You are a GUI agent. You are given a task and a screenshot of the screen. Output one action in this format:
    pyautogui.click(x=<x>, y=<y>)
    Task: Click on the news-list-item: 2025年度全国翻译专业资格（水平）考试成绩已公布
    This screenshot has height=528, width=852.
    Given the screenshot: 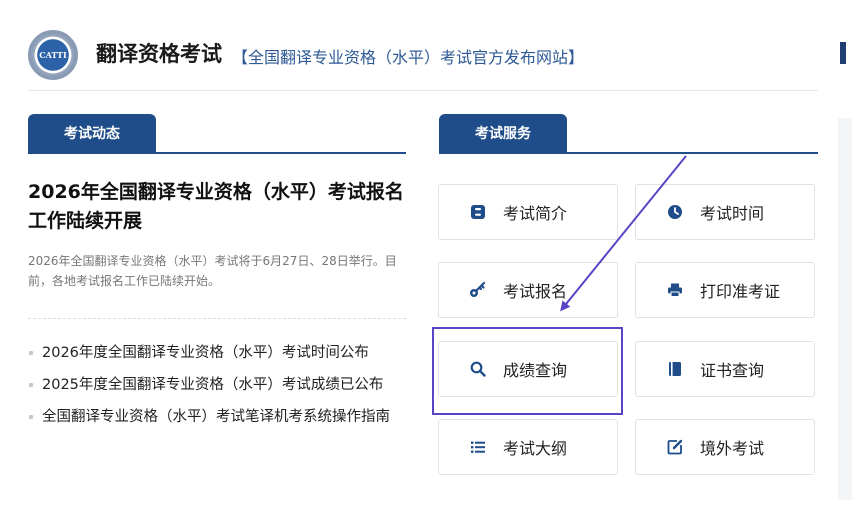 What is the action you would take?
    pyautogui.click(x=217, y=385)
    